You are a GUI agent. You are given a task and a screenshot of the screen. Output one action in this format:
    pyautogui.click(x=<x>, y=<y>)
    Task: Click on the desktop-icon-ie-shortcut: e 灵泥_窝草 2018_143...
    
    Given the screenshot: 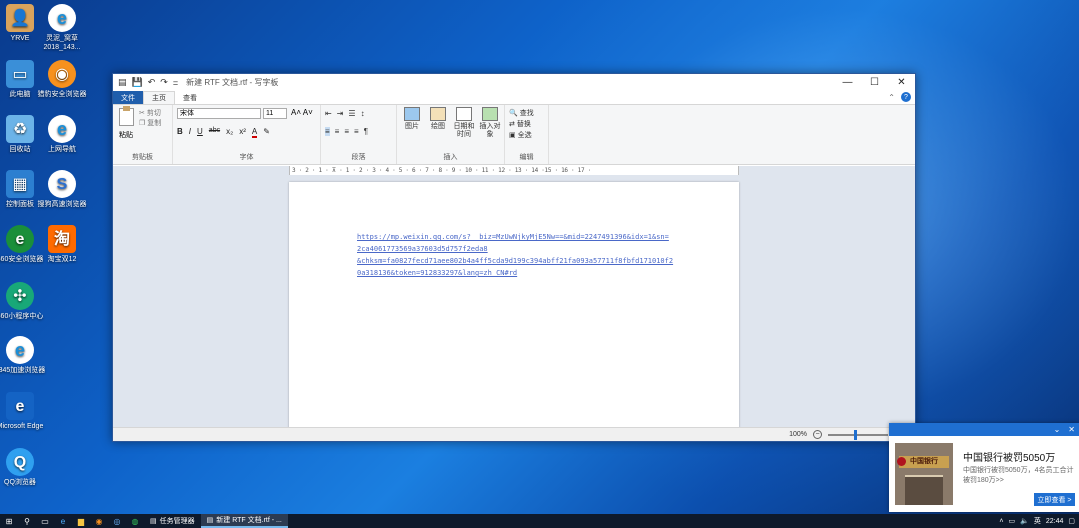 What is the action you would take?
    pyautogui.click(x=62, y=28)
    